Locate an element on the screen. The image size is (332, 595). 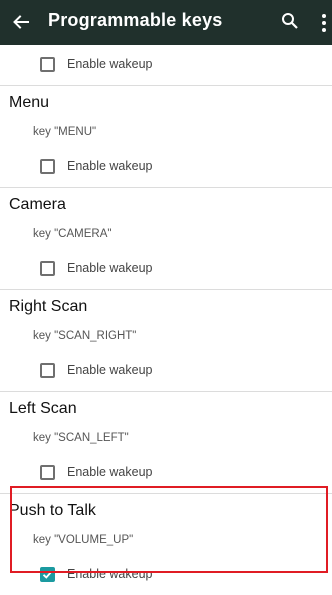
key-title: Left Scan is located at coordinates (43, 408).